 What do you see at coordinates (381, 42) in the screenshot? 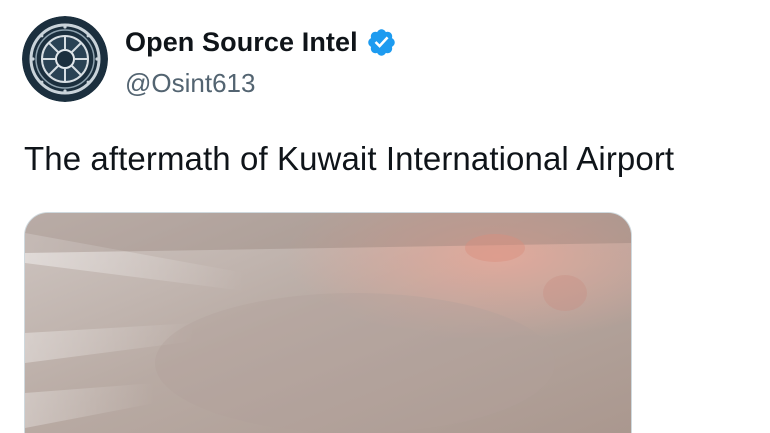
I see `verified-badge-icon` at bounding box center [381, 42].